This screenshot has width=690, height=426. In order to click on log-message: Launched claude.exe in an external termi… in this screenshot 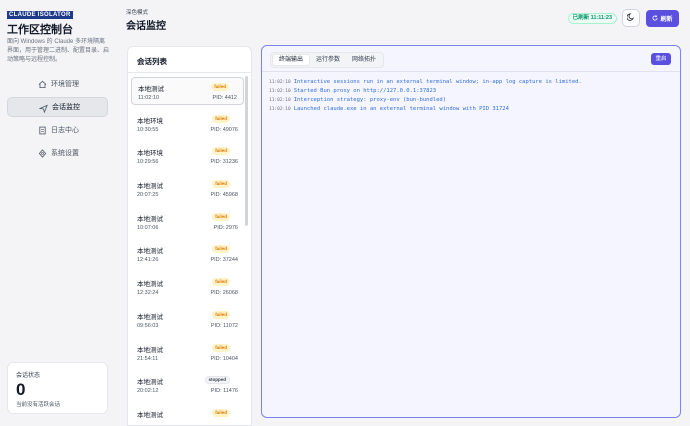, I will do `click(401, 109)`.